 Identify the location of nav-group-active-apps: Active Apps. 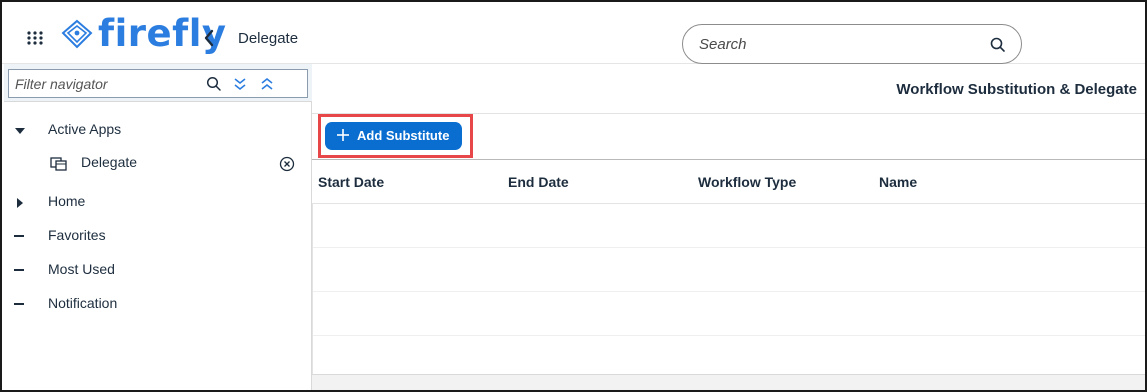
(157, 131).